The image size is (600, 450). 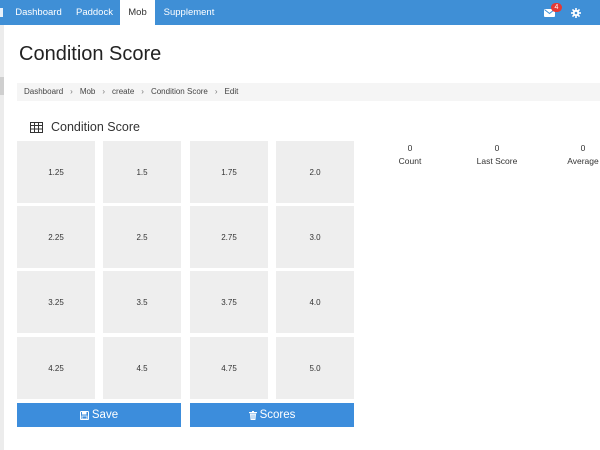 I want to click on score-tile-1-25: 1.25, so click(x=56, y=172).